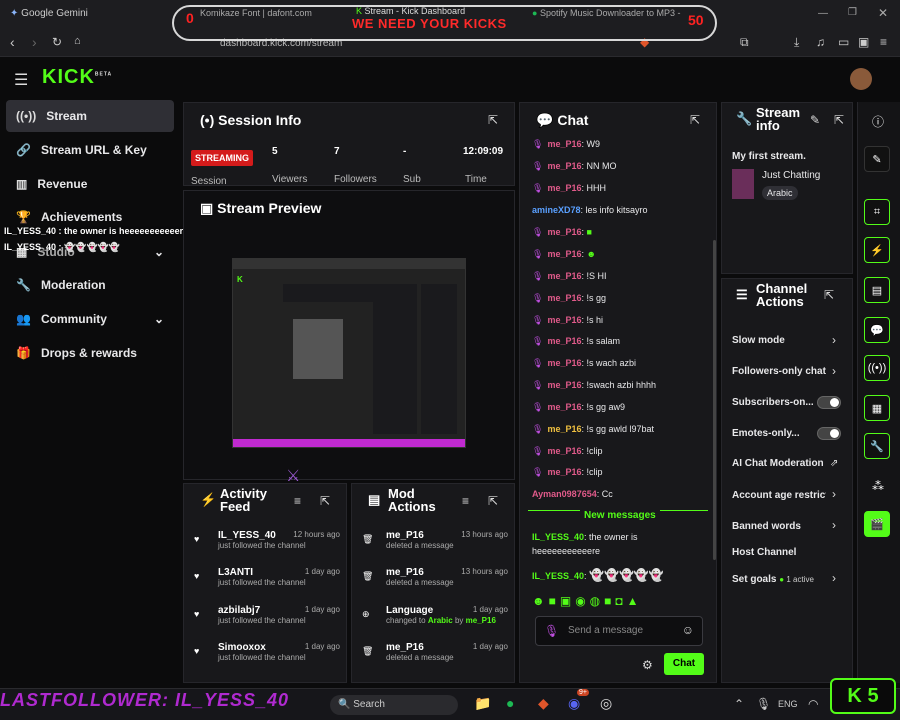 The height and width of the screenshot is (720, 900). I want to click on rail-button-document: ▤, so click(877, 290).